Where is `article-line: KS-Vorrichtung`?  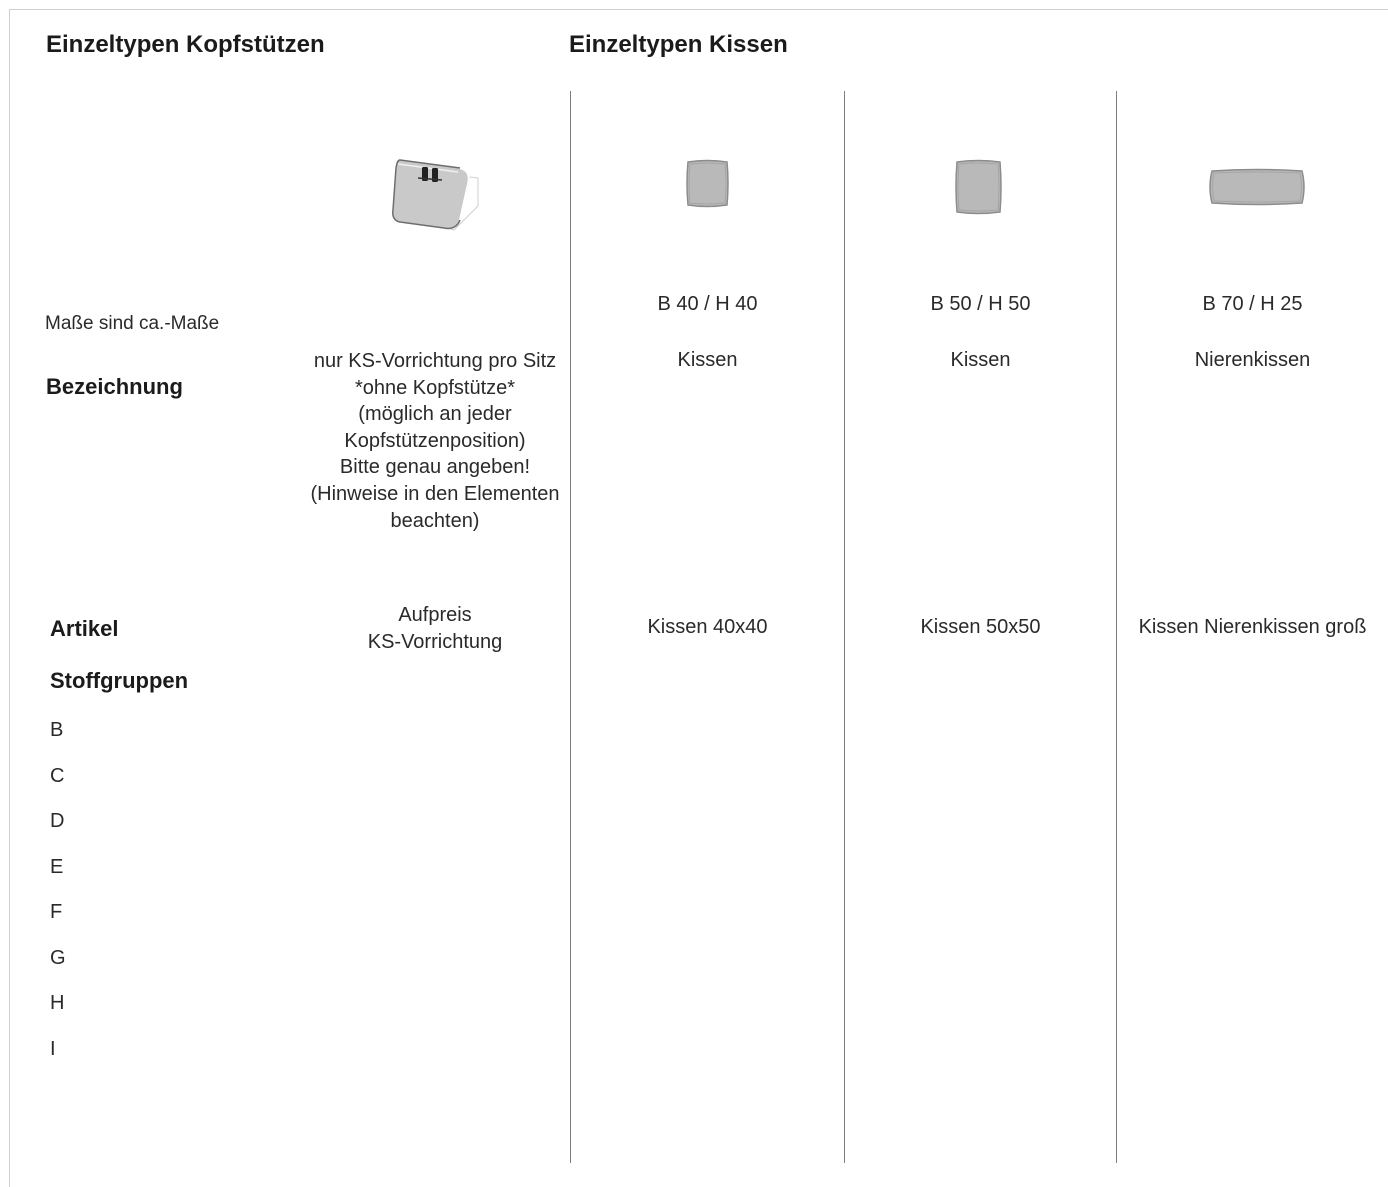 article-line: KS-Vorrichtung is located at coordinates (435, 641).